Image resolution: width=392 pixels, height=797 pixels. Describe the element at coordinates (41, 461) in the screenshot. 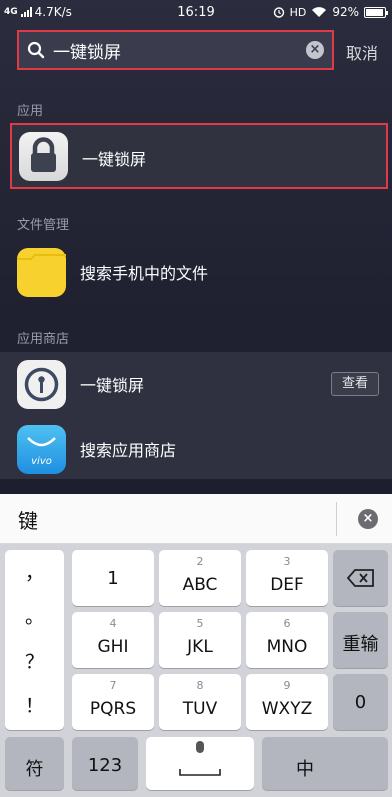

I see `vivo-logo-text: vivo` at that location.